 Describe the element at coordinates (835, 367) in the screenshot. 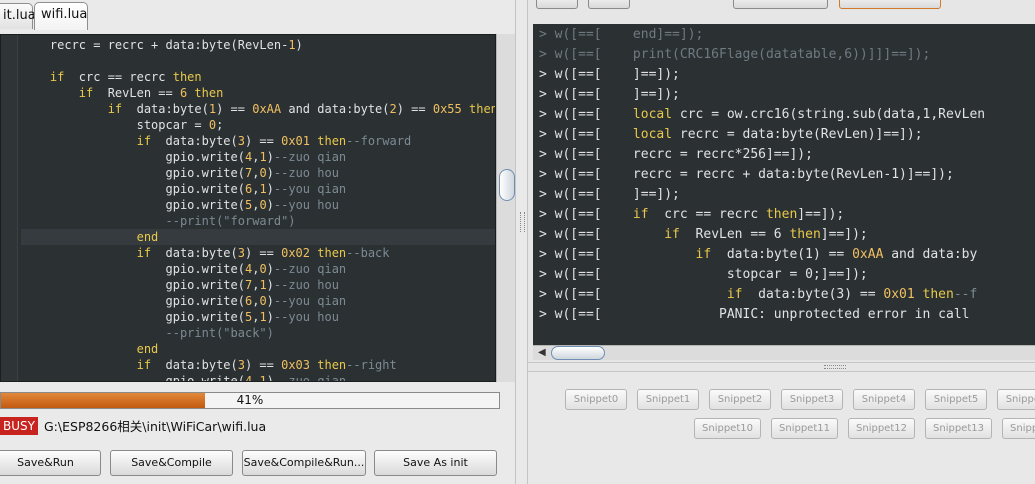

I see `splitter-grip-icon` at that location.